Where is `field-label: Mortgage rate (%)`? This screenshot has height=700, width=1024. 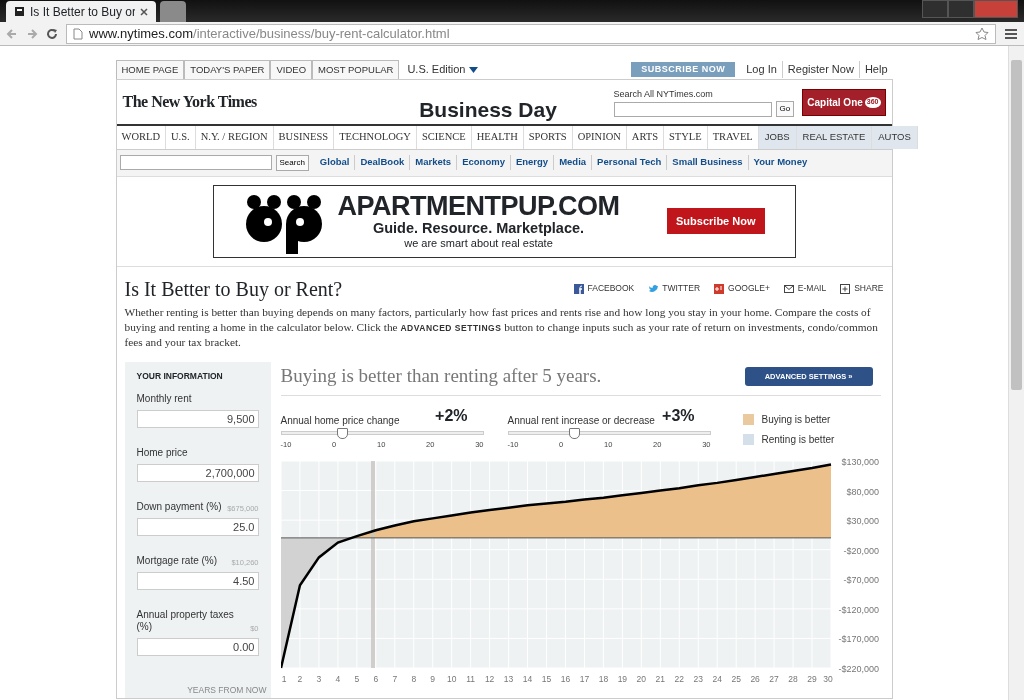
field-label: Mortgage rate (%) is located at coordinates (177, 561).